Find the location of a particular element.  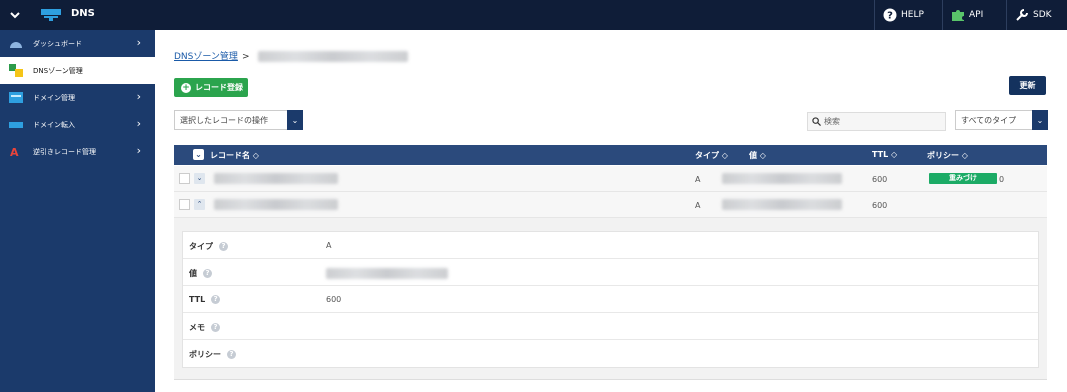

table-row: ⌃ A 600 is located at coordinates (610, 205).